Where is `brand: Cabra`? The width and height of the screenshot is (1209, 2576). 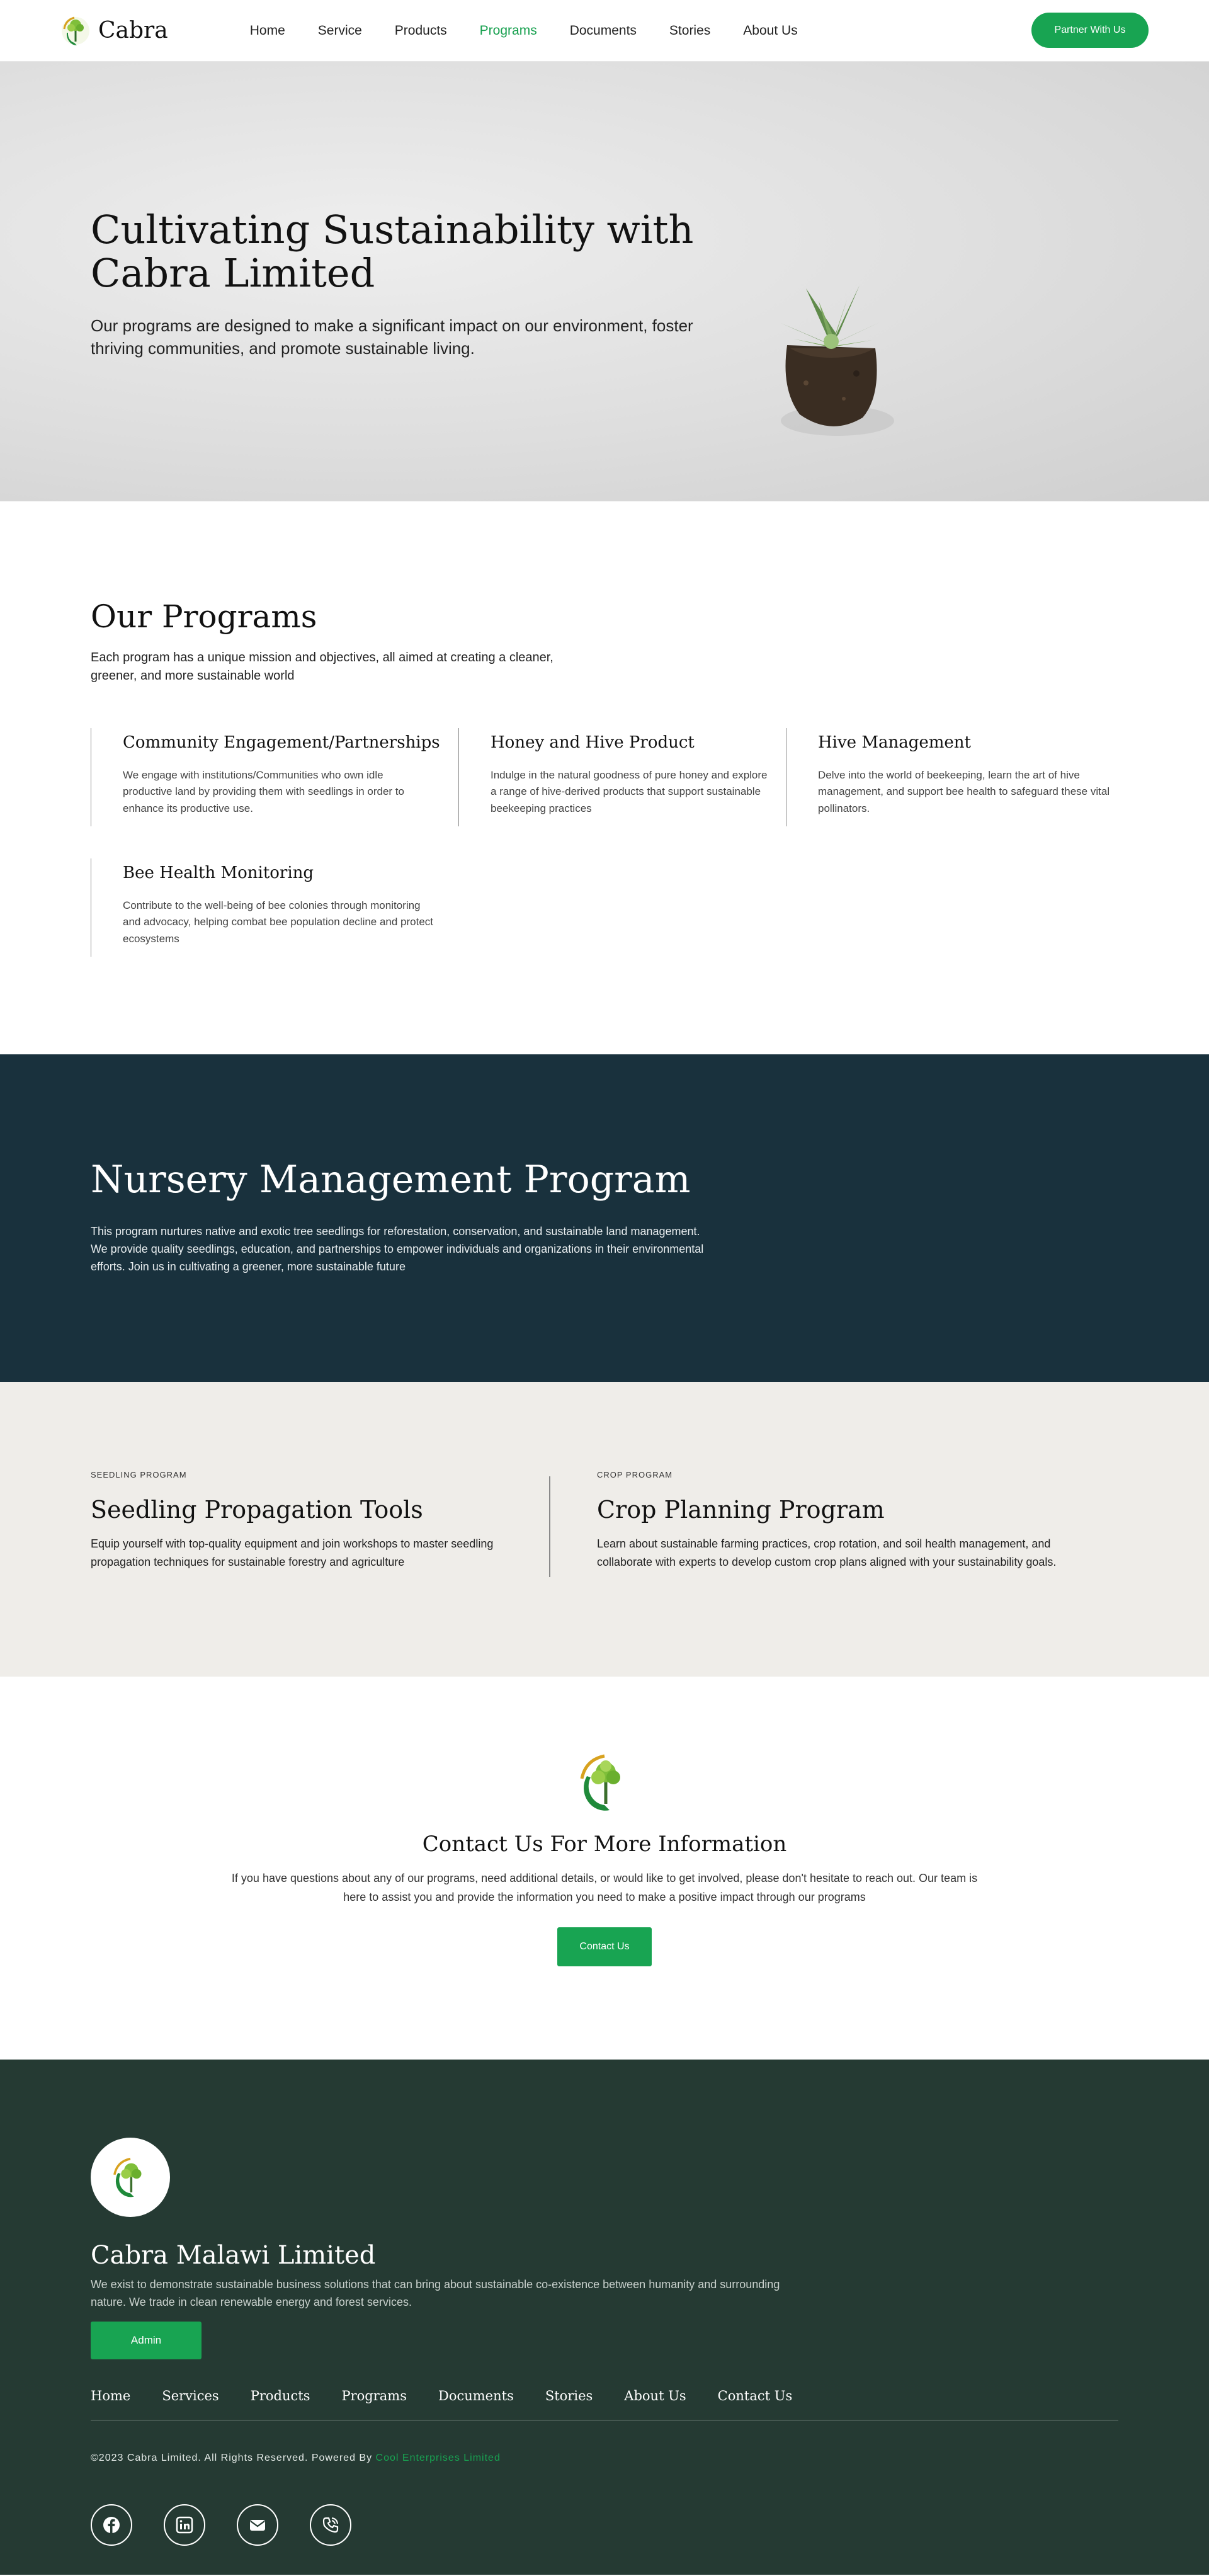
brand: Cabra is located at coordinates (114, 31).